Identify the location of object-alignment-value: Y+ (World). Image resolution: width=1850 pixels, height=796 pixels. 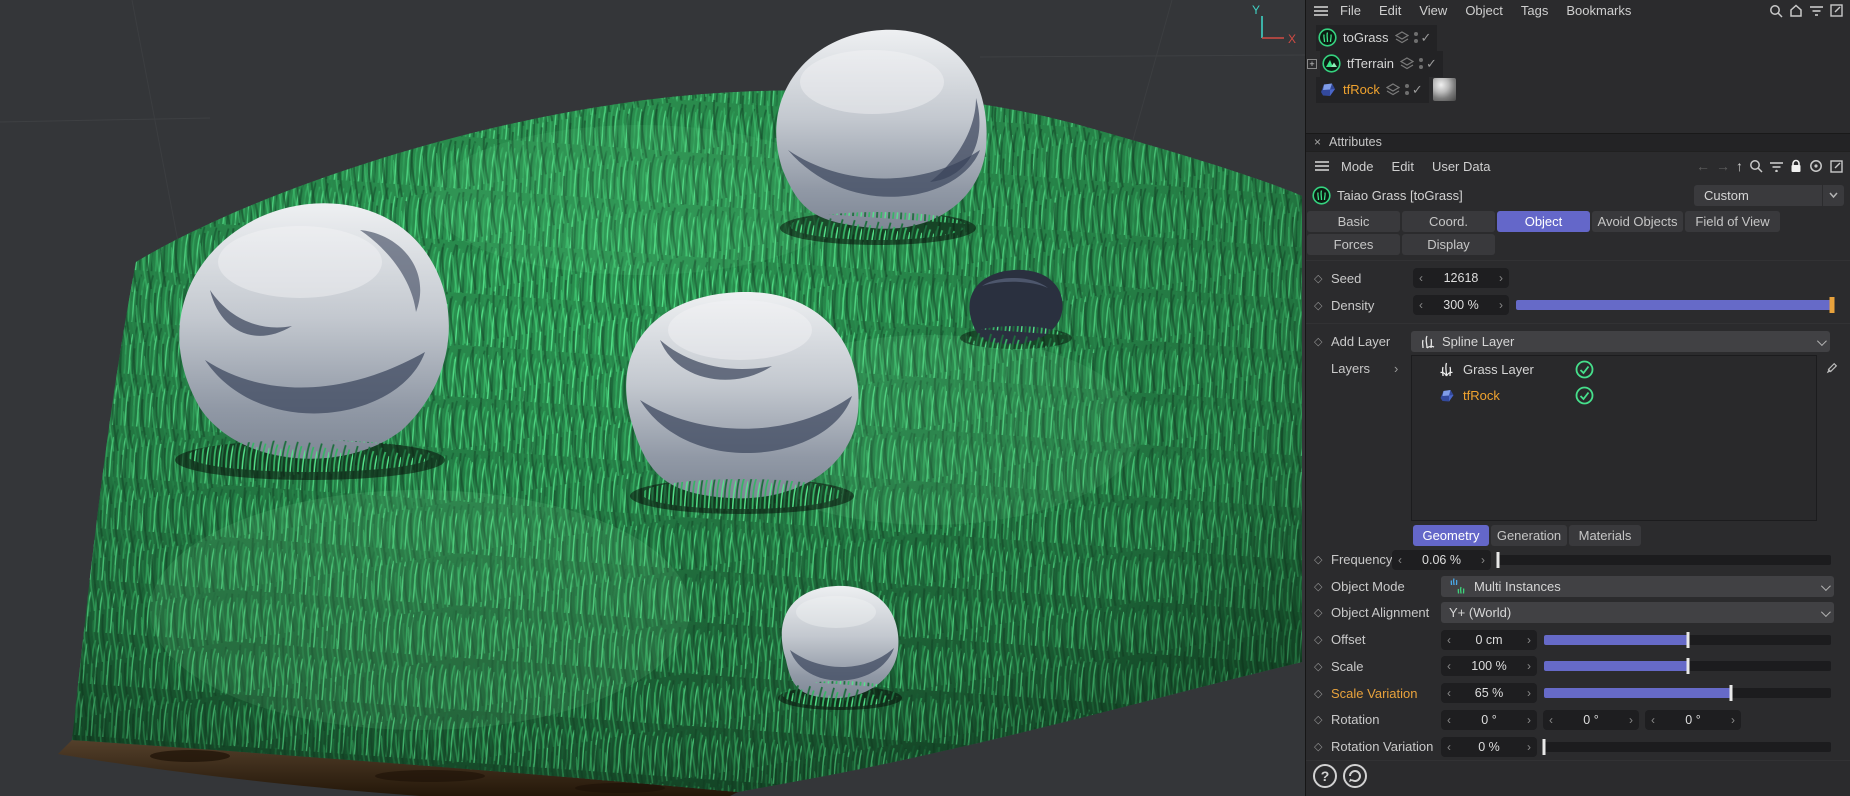
(1480, 612).